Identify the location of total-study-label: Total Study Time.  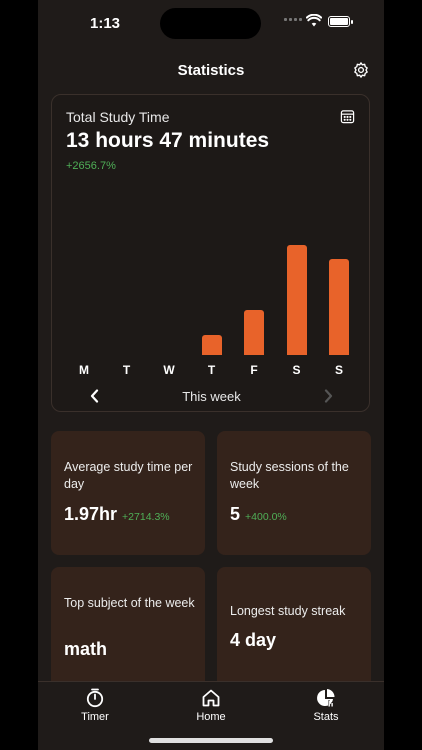
(118, 117).